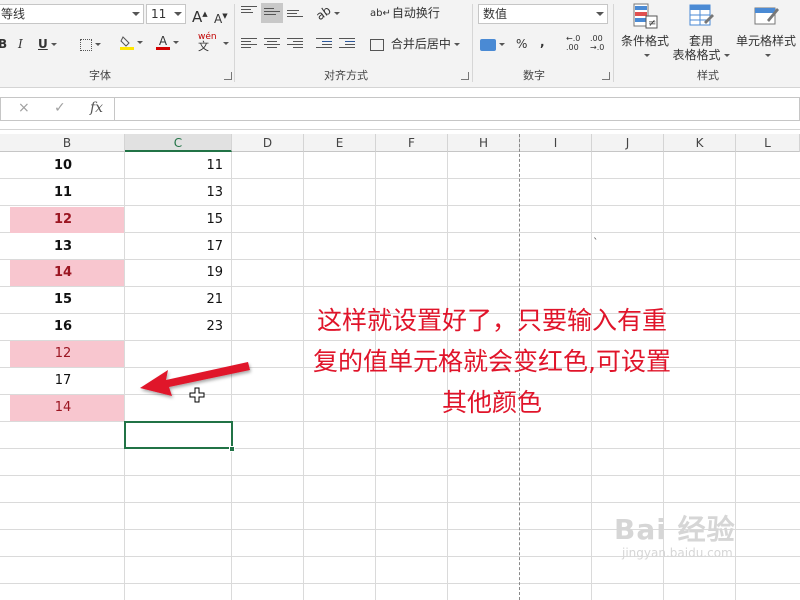 This screenshot has height=600, width=800. I want to click on fill-color-button, so click(131, 42).